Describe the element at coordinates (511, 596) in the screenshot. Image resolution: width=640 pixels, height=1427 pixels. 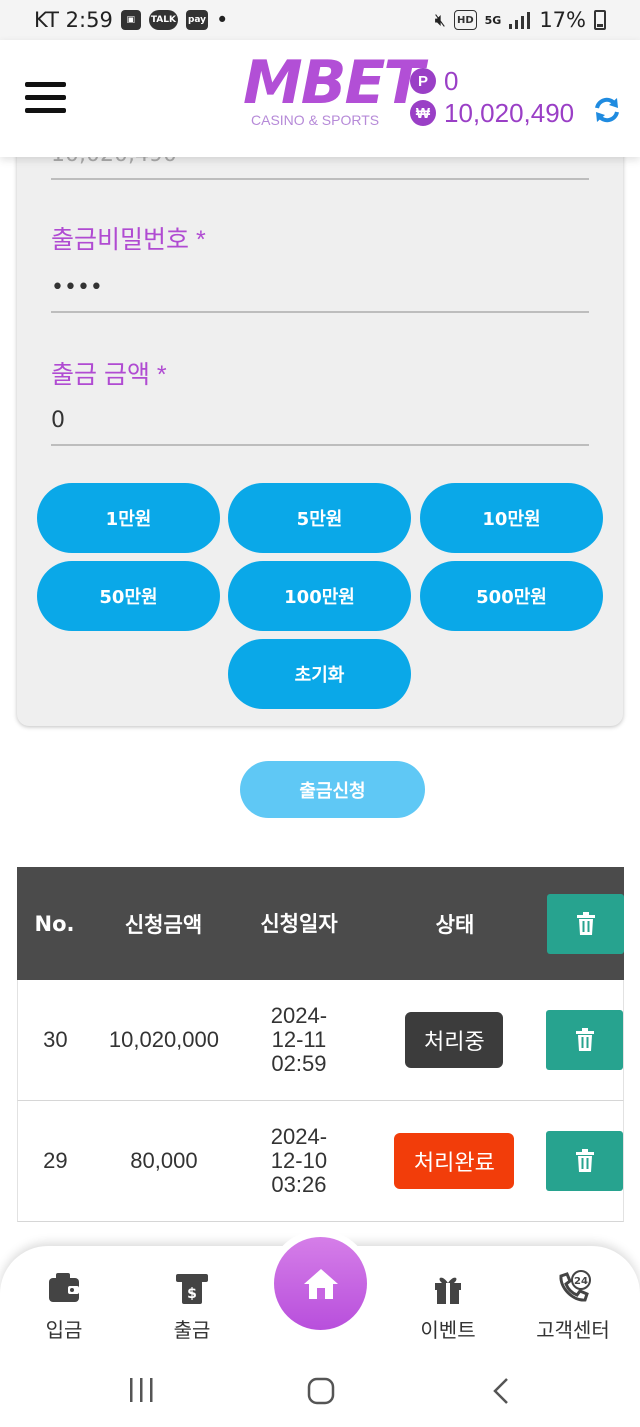
I see `amount-button-5m: 500만원` at that location.